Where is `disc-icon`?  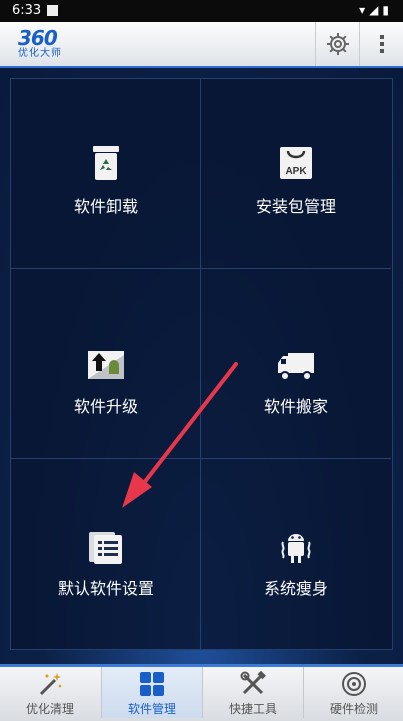
disc-icon is located at coordinates (354, 684).